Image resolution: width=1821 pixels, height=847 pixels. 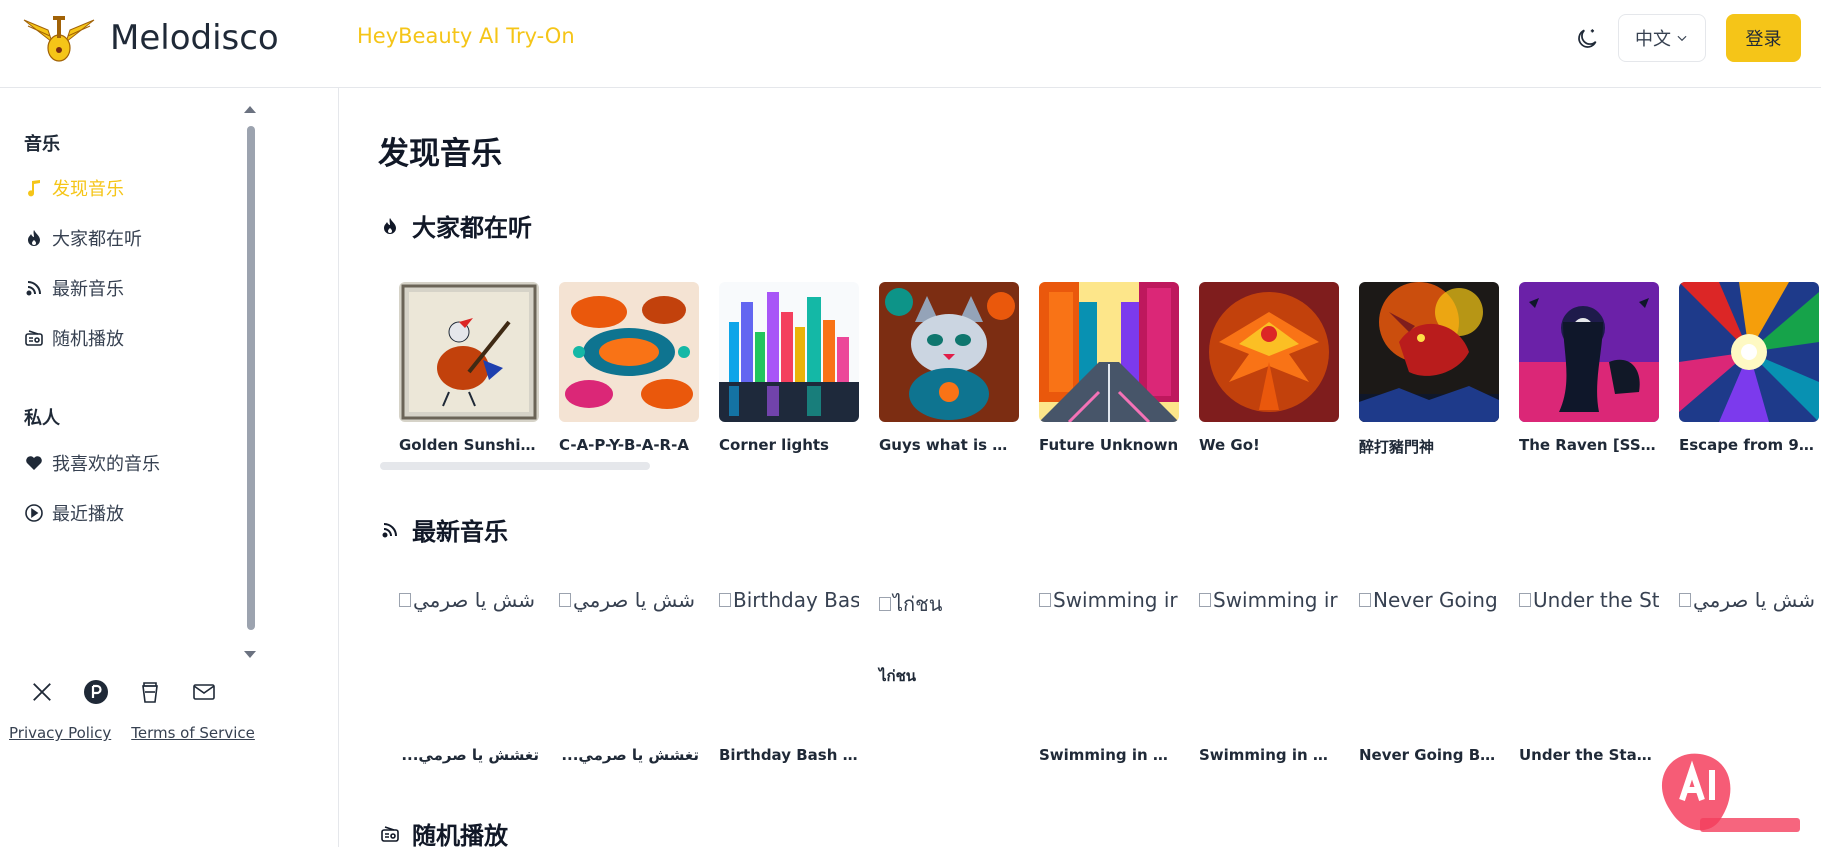 I want to click on brand-name: Melodisco, so click(x=194, y=38).